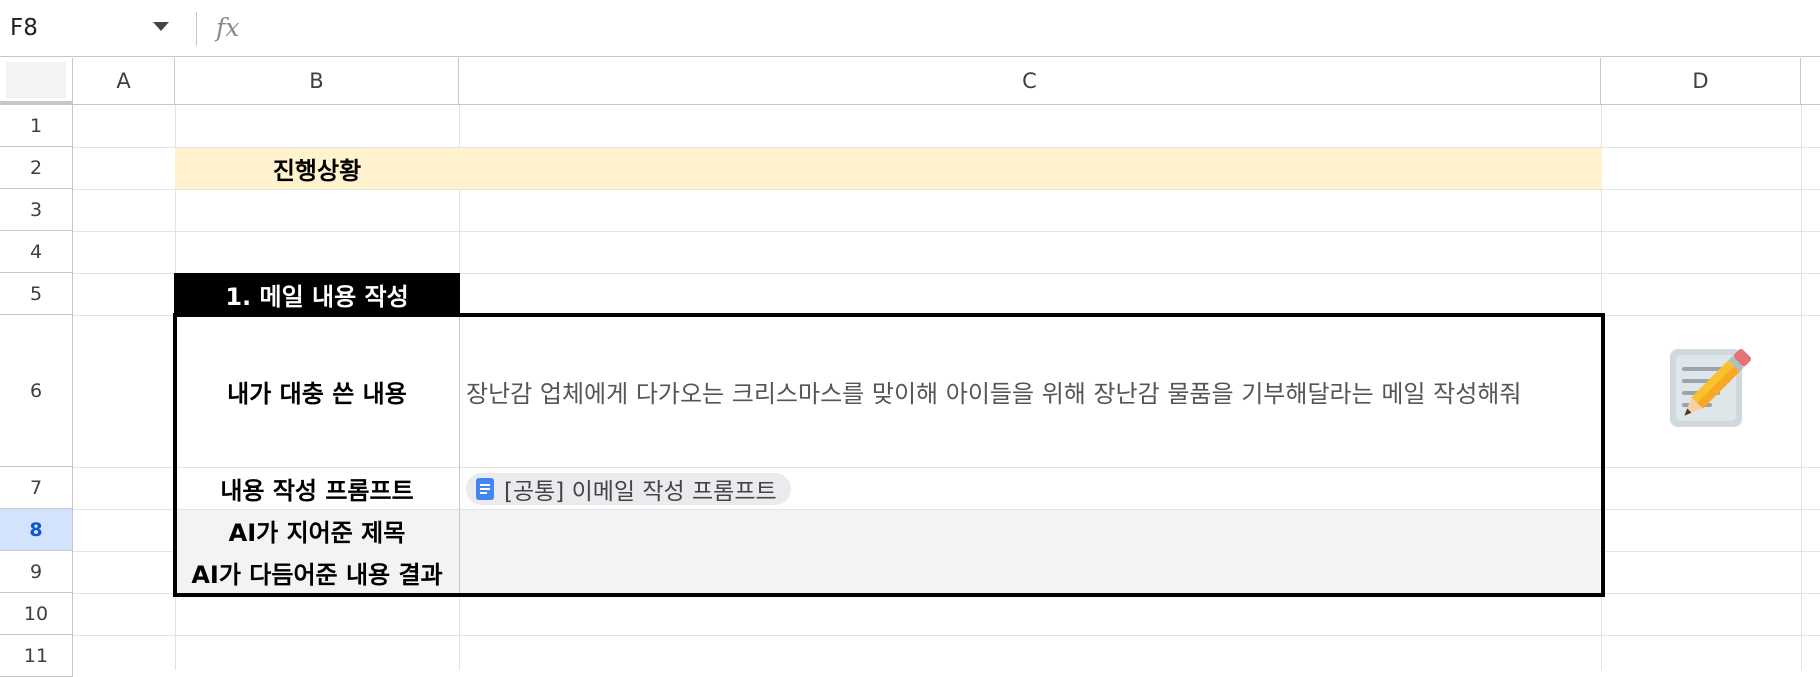  I want to click on cell-c2-progress-value, so click(1030, 168).